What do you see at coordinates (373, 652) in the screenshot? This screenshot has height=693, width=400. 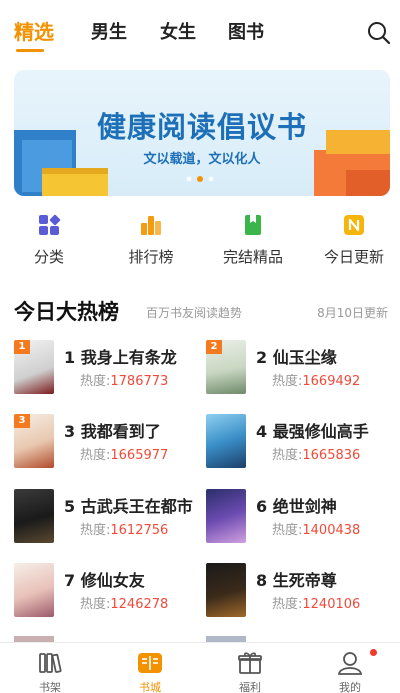 I see `notification-dot` at bounding box center [373, 652].